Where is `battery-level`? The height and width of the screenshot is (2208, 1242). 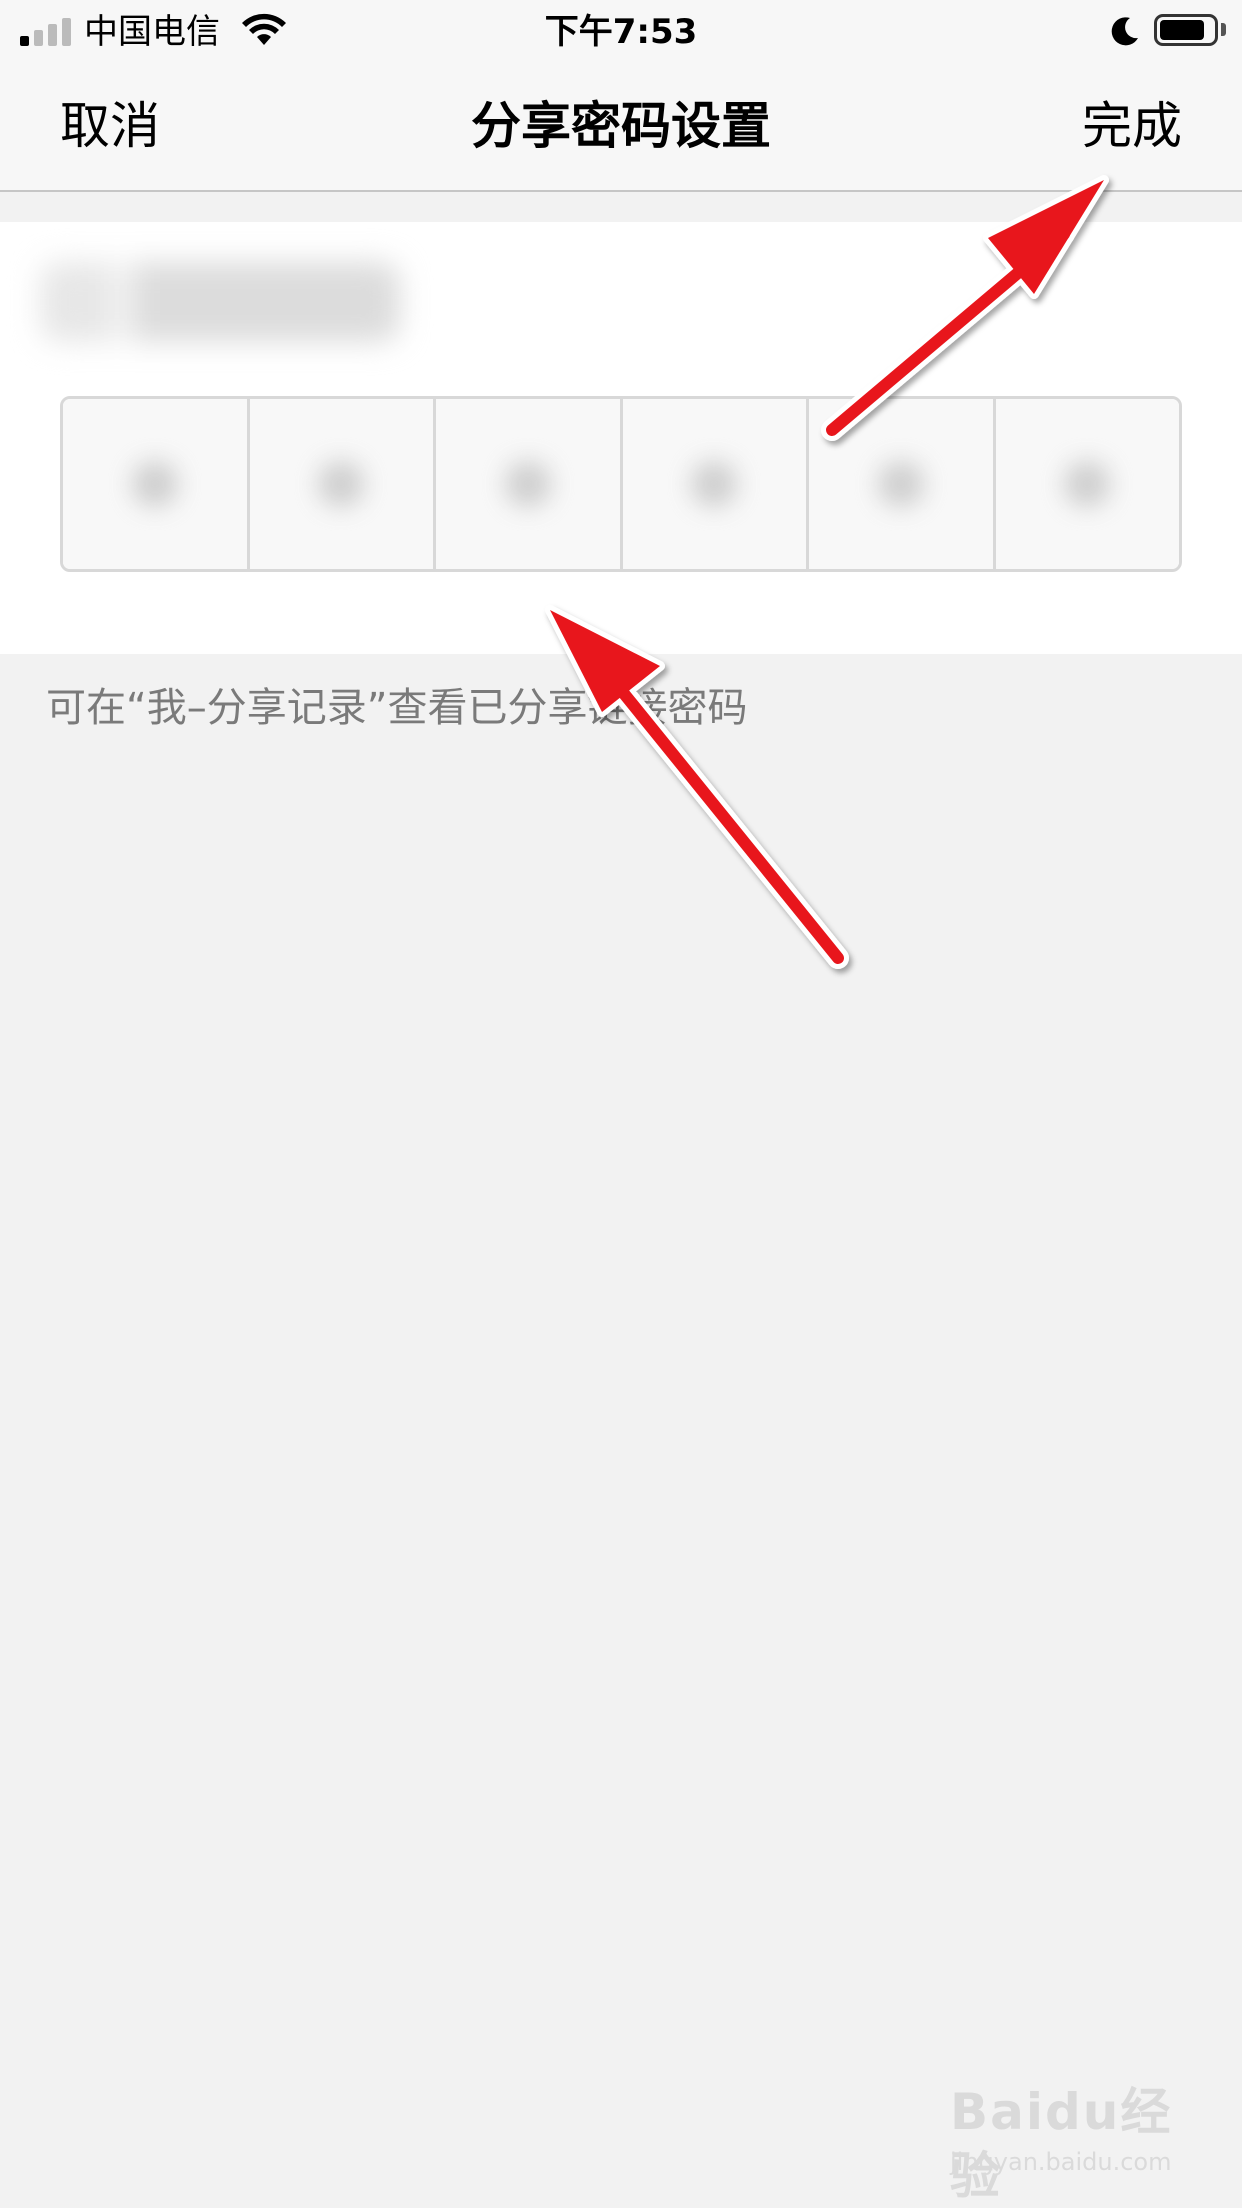 battery-level is located at coordinates (1182, 30).